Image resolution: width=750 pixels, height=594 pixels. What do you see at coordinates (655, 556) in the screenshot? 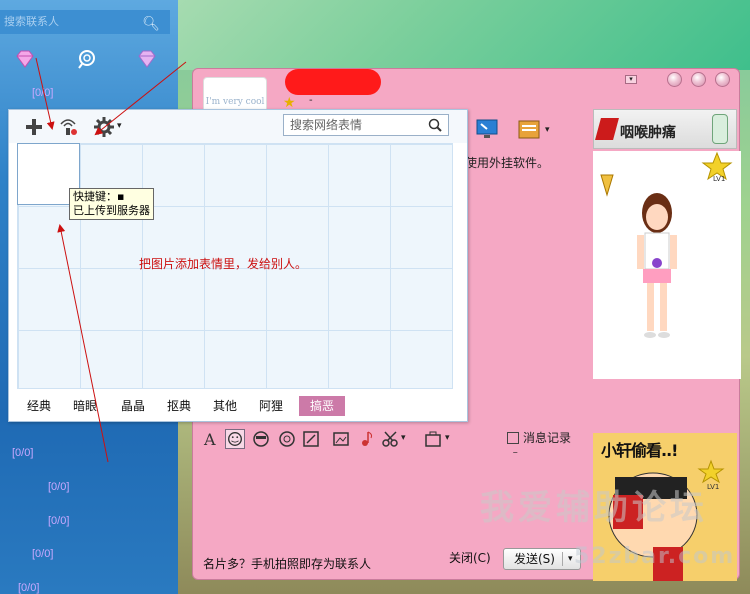
I see `watermark-url: 52zbar.com` at bounding box center [655, 556].